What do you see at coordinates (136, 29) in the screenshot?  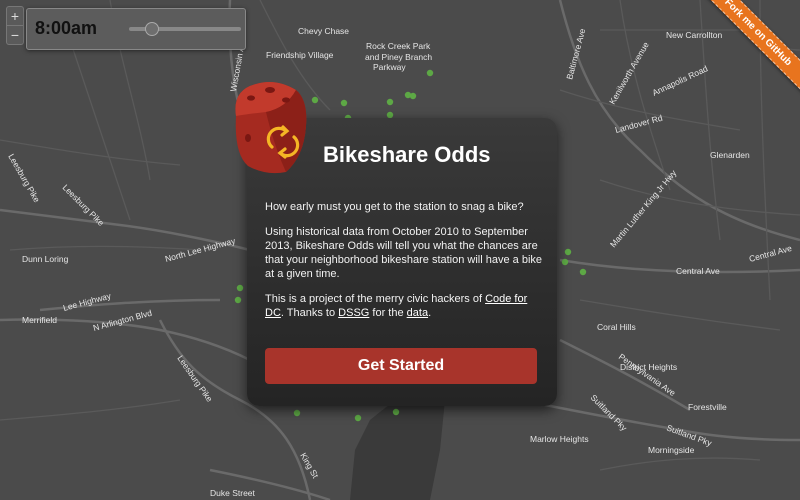 I see `time-control: 8:00am` at bounding box center [136, 29].